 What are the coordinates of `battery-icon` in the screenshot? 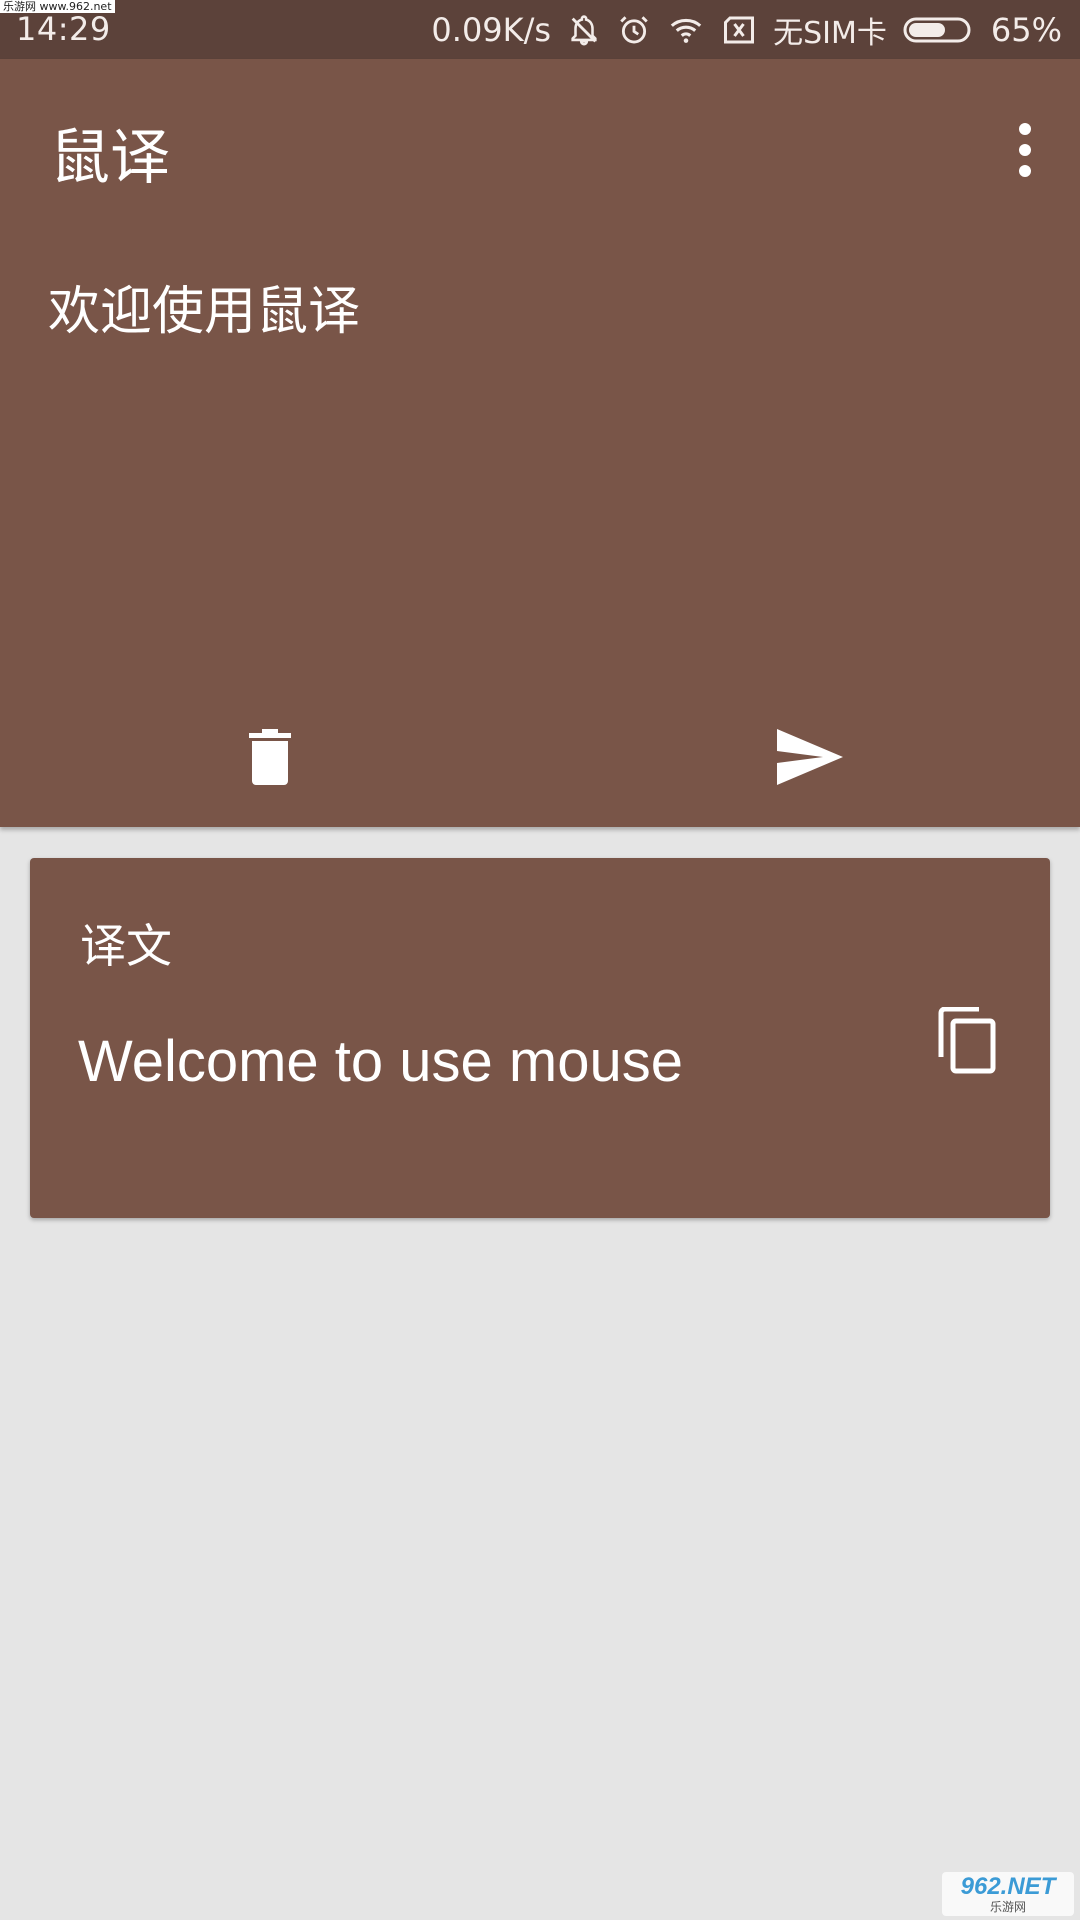 It's located at (939, 30).